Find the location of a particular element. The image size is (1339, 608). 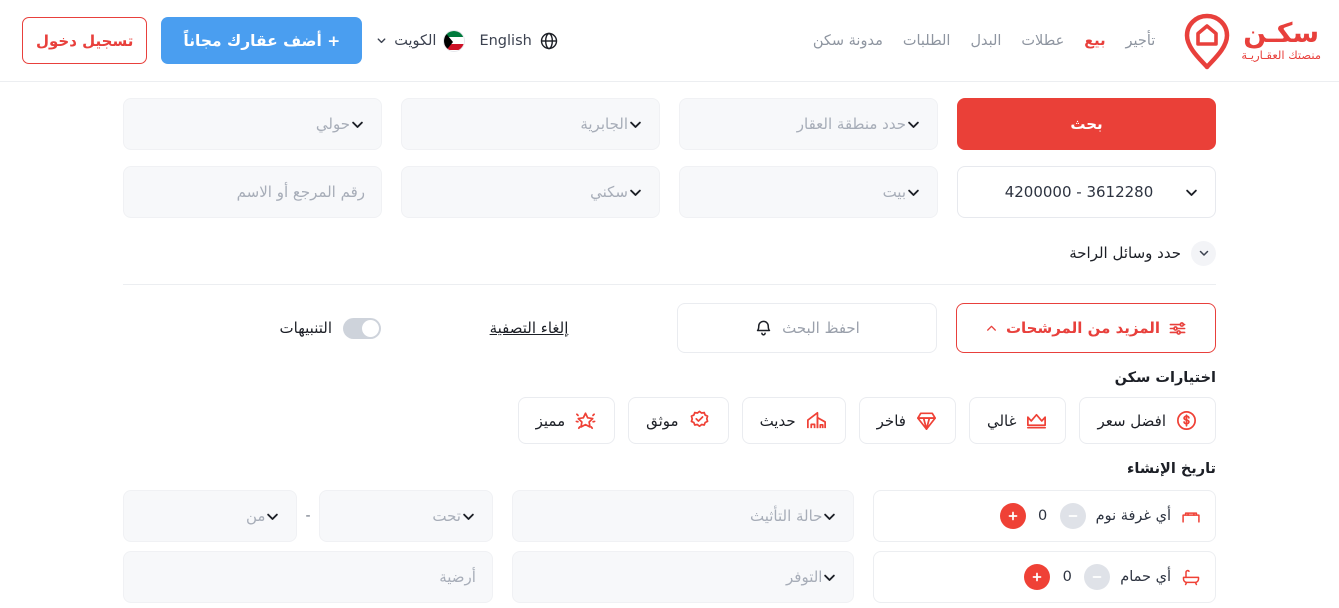

nav-item-requests: الطلبات is located at coordinates (927, 41).